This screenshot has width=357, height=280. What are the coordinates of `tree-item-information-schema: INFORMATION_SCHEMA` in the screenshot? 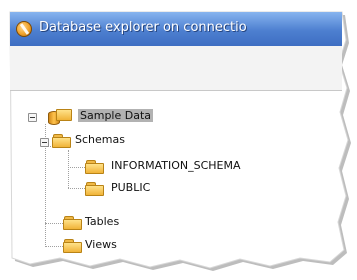 It's located at (195, 167).